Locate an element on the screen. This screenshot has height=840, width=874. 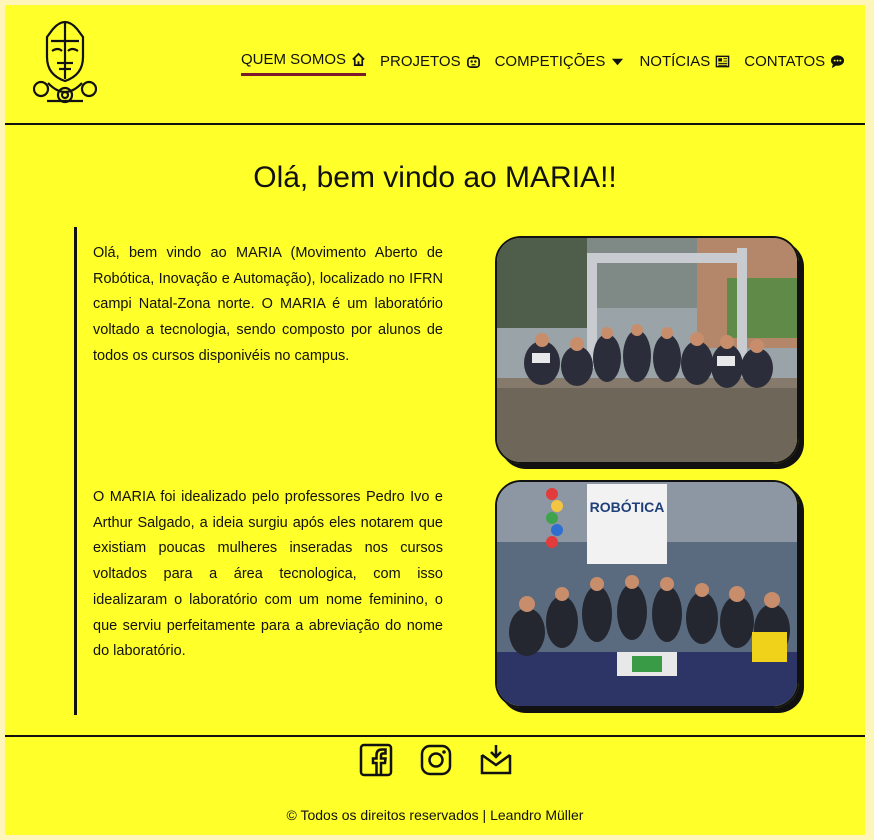
nav-label: NOTÍCIAS is located at coordinates (675, 61).